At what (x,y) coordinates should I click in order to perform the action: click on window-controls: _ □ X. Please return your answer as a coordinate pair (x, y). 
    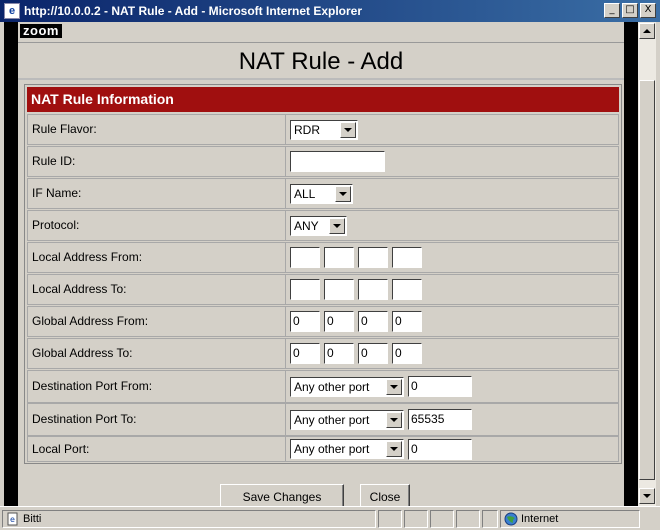
    Looking at the image, I should click on (630, 10).